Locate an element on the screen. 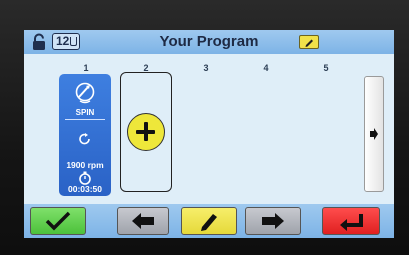 This screenshot has width=409, height=255. return-arrow-icon is located at coordinates (351, 222).